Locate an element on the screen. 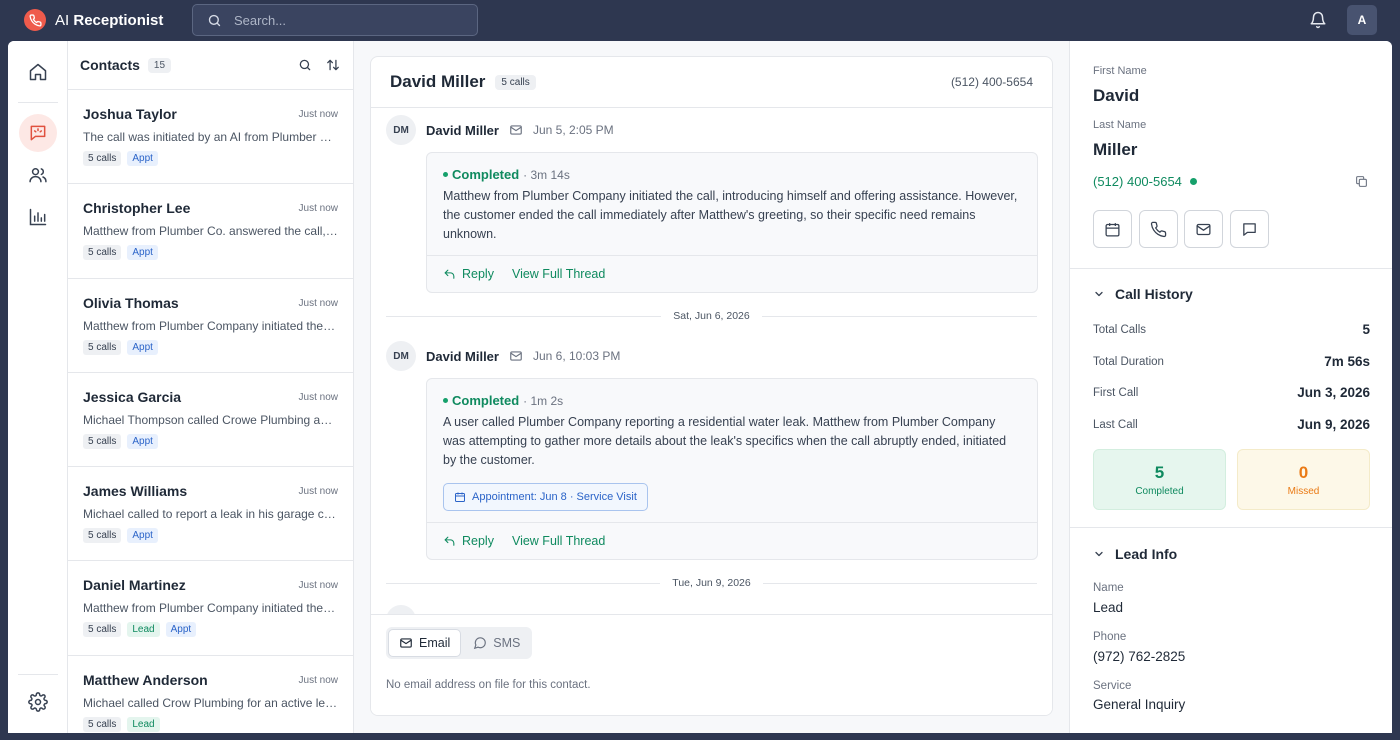 The image size is (1400, 740). missed-count: 0 is located at coordinates (1303, 472).